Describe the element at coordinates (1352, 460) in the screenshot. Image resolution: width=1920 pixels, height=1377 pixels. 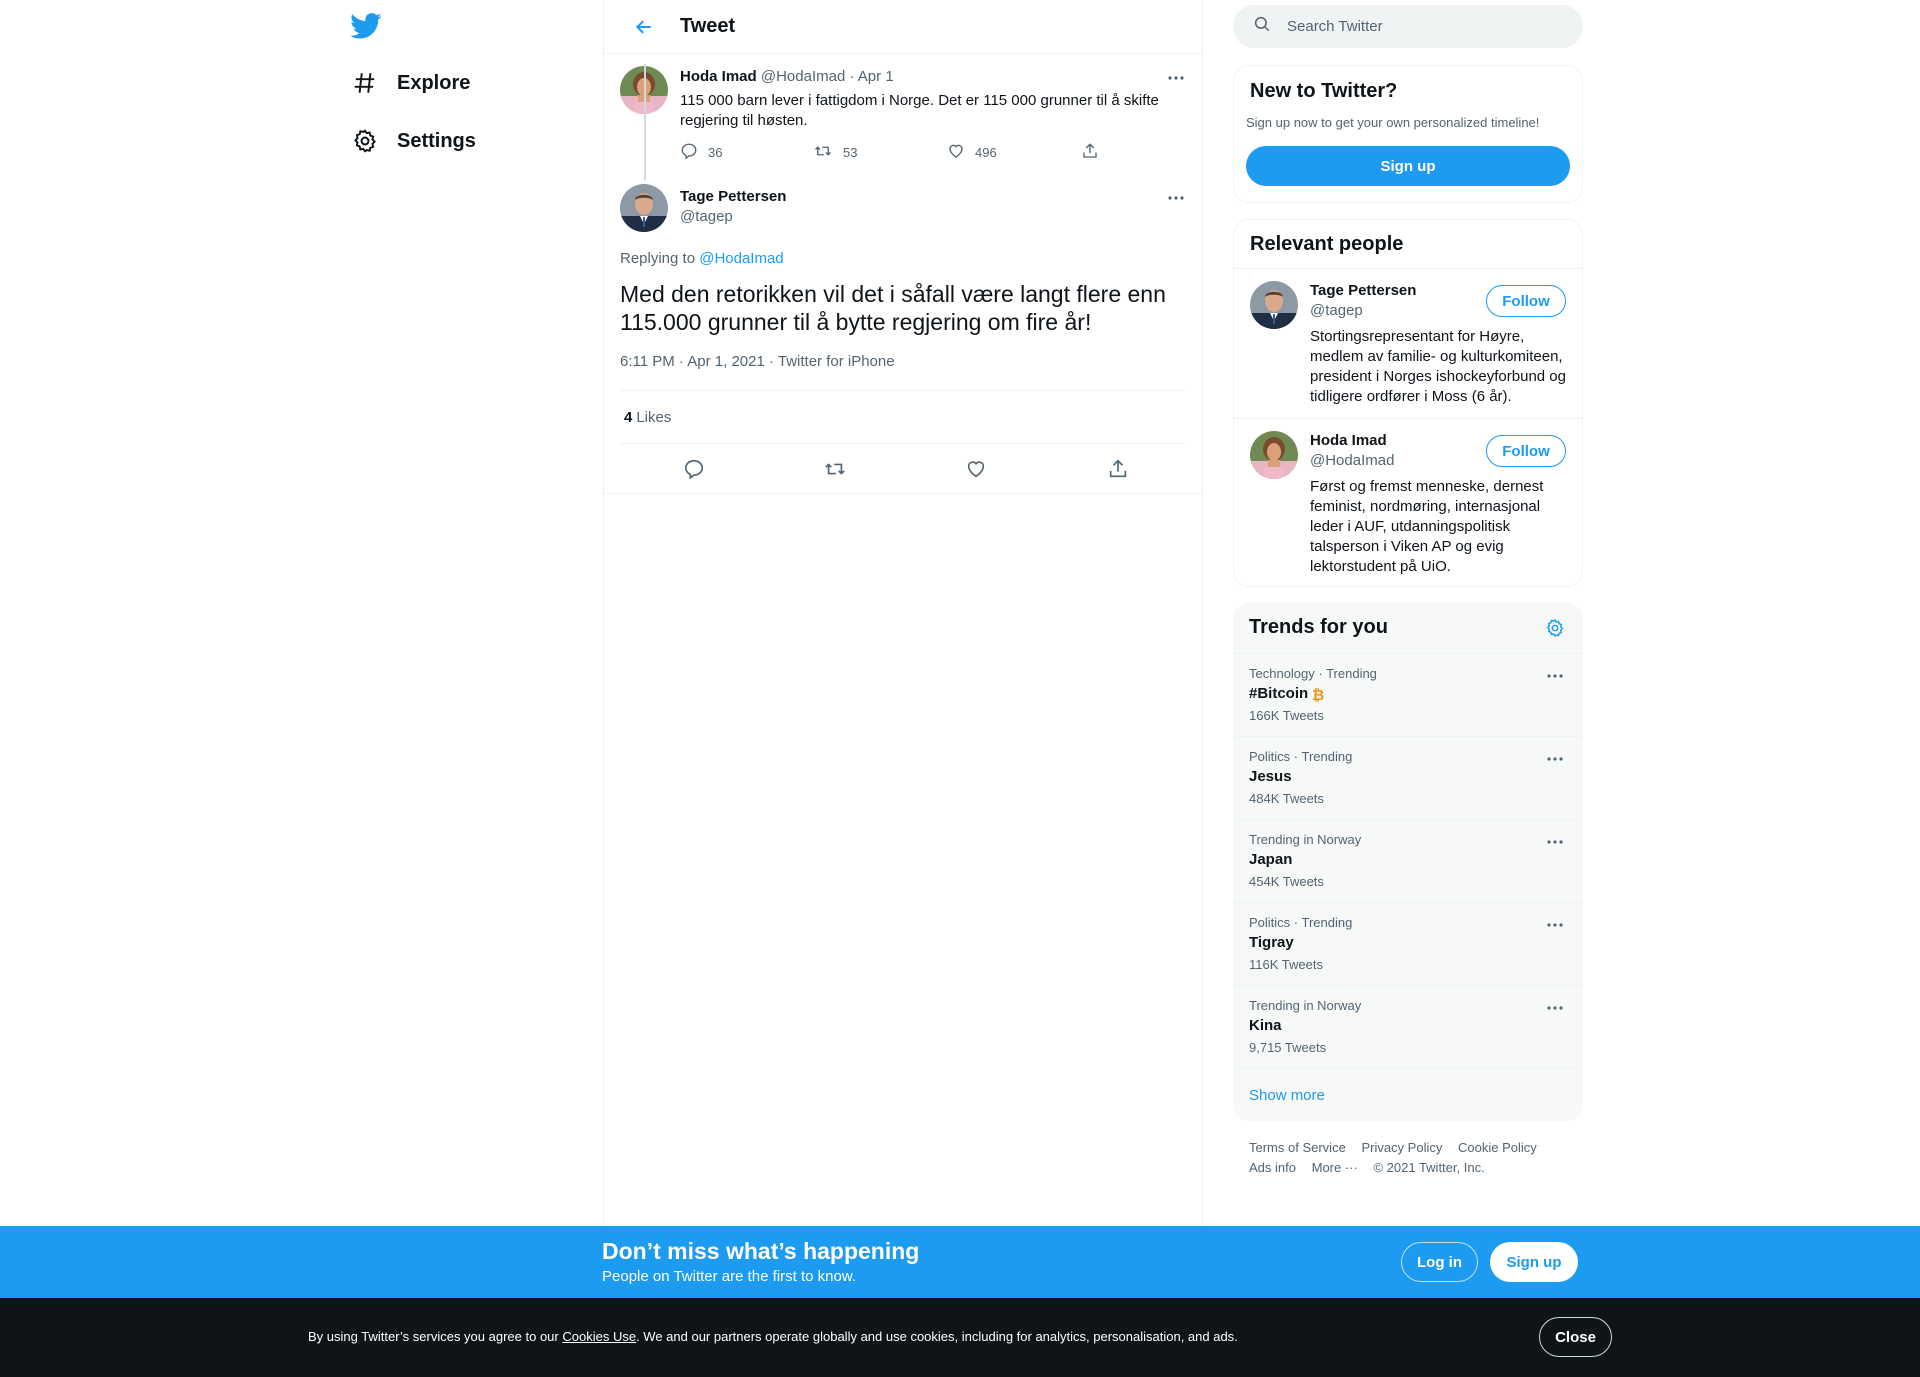
I see `person-handle: @HodaImad` at that location.